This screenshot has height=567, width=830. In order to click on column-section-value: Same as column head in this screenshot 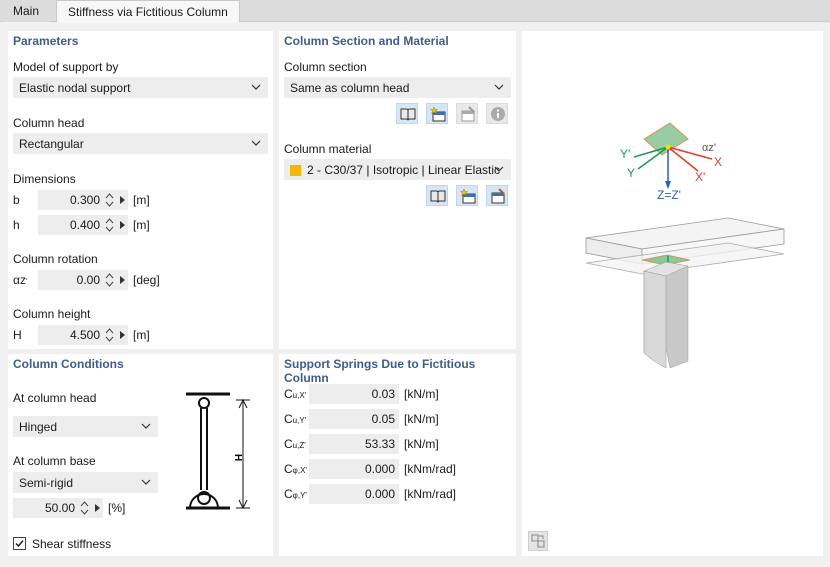, I will do `click(350, 88)`.